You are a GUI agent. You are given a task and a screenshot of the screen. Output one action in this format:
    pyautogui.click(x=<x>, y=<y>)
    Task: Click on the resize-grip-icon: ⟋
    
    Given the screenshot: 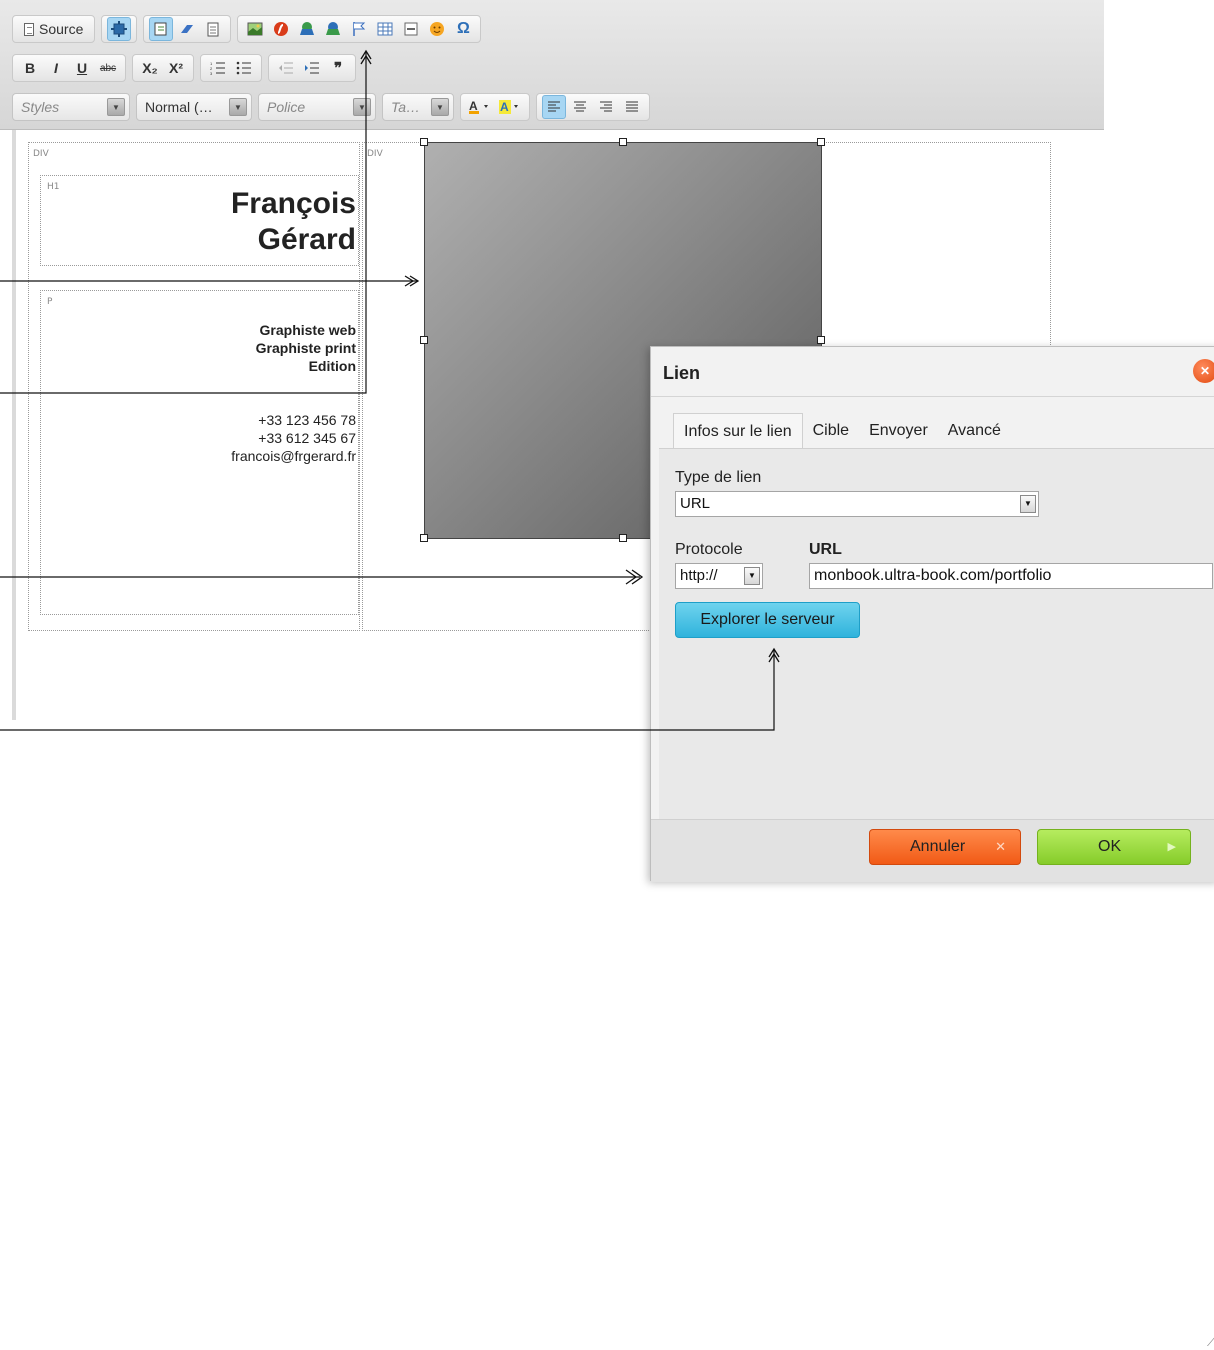 What is the action you would take?
    pyautogui.click(x=1210, y=1342)
    